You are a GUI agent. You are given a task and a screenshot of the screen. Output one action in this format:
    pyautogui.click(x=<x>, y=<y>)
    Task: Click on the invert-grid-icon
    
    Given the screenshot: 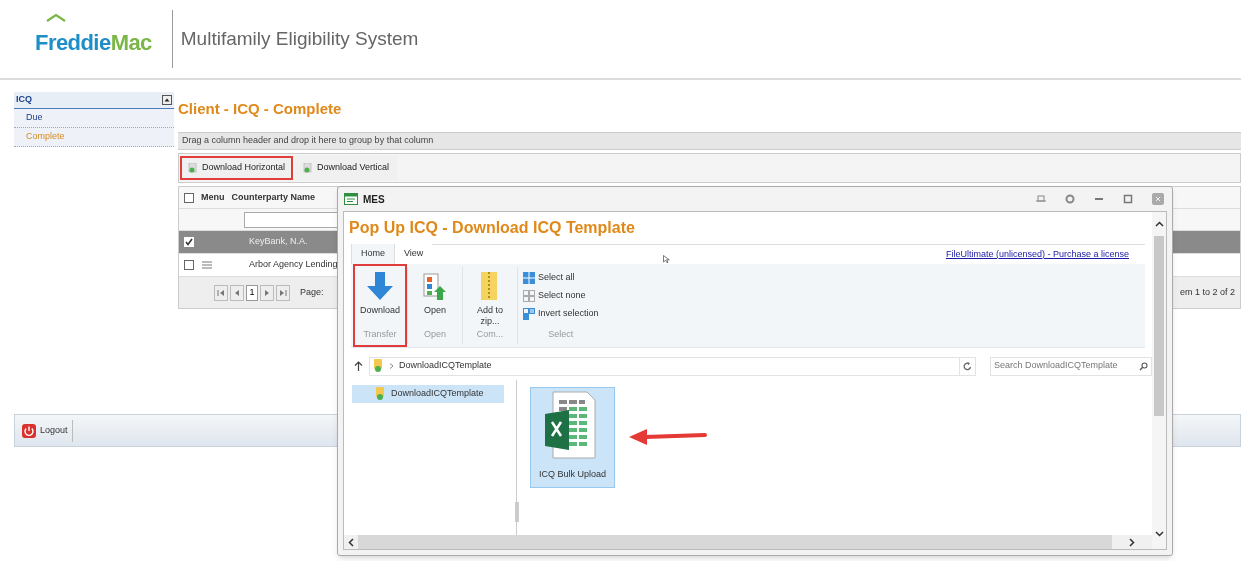 What is the action you would take?
    pyautogui.click(x=529, y=314)
    